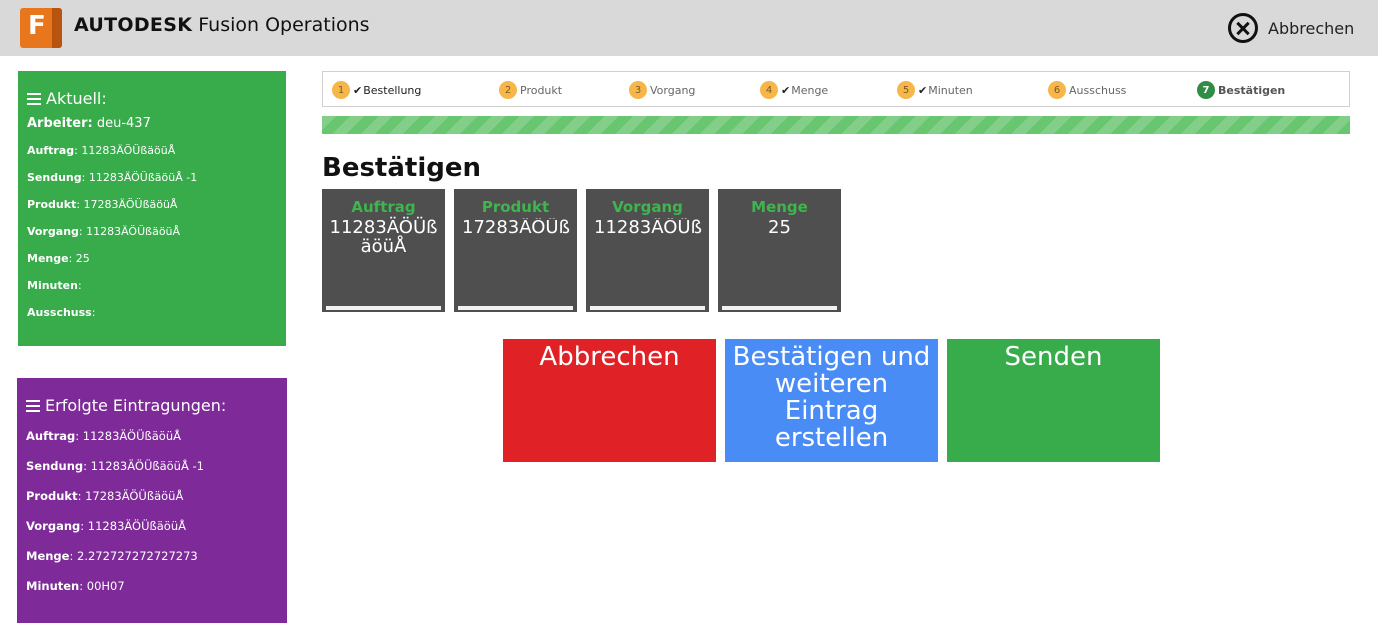 The height and width of the screenshot is (638, 1378). What do you see at coordinates (1053, 400) in the screenshot?
I see `send-button: Senden` at bounding box center [1053, 400].